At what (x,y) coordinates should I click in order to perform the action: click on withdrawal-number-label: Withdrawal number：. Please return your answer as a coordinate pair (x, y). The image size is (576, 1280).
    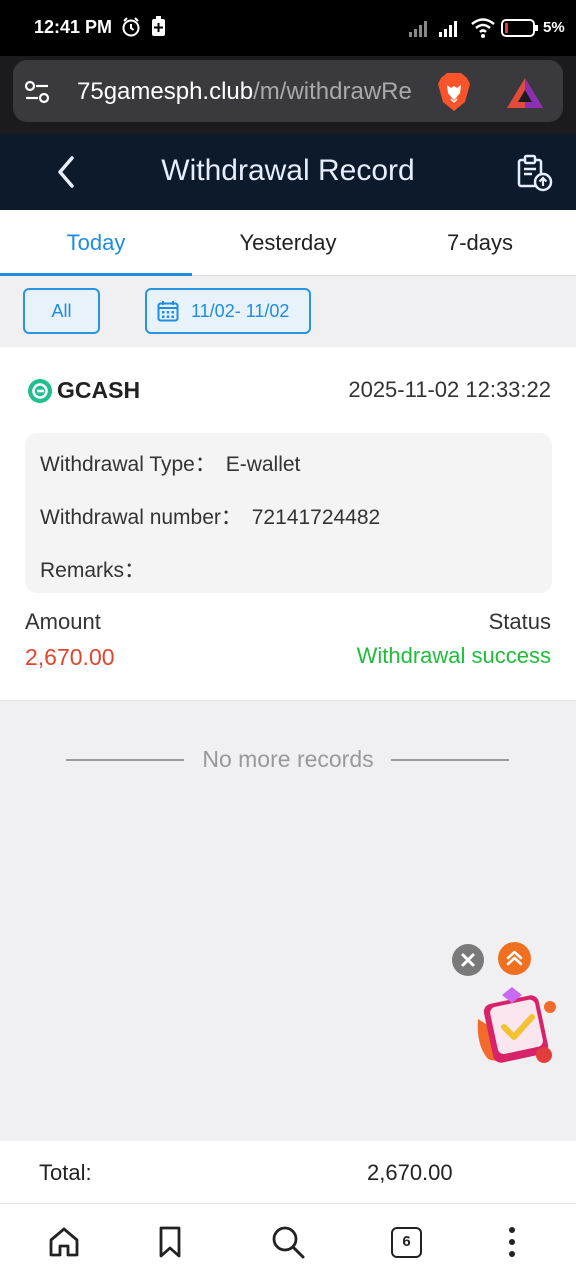
    Looking at the image, I should click on (141, 517).